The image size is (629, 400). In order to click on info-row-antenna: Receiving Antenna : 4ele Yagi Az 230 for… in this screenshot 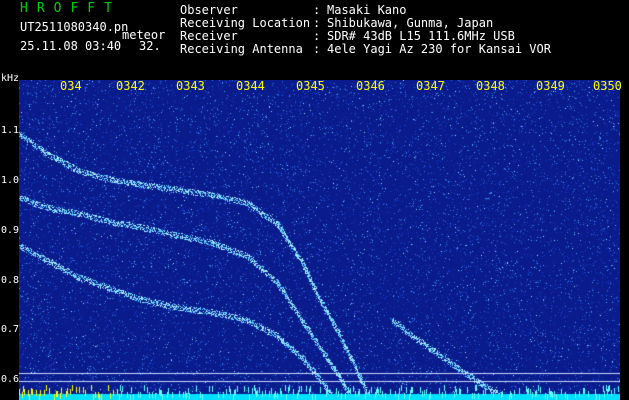, I will do `click(365, 49)`.